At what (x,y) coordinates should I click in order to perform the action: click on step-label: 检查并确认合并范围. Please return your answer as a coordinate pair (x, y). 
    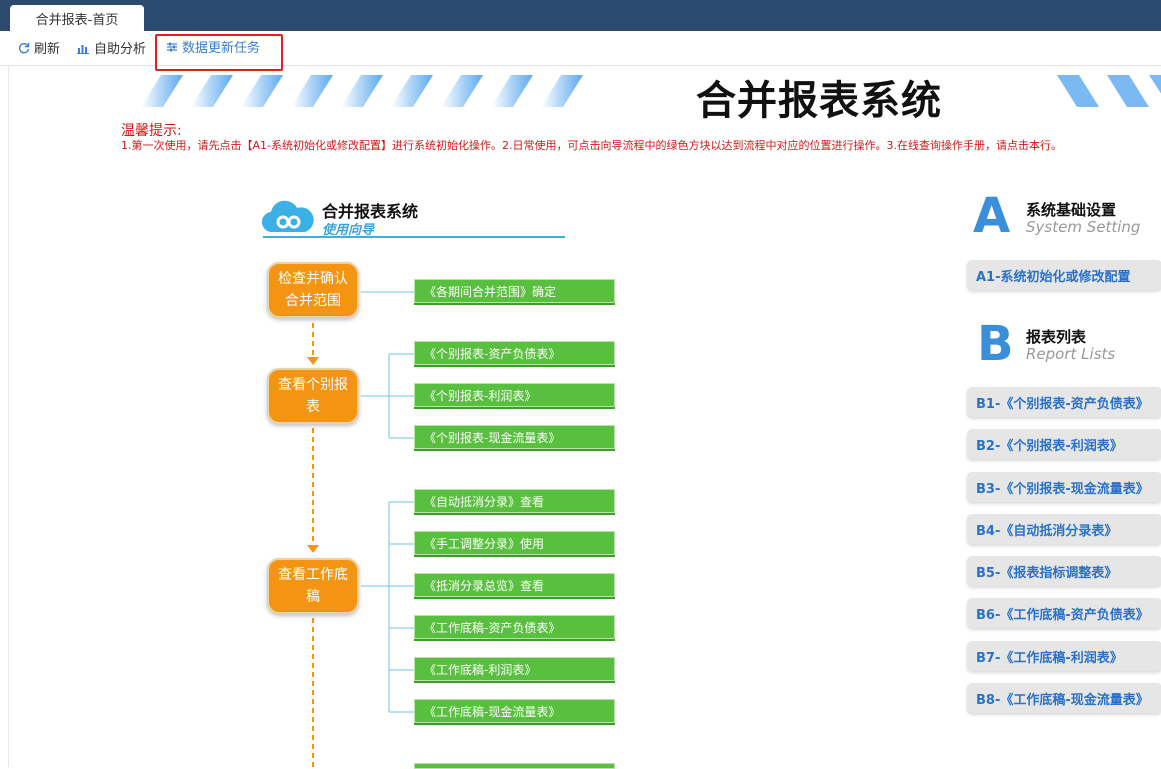
    Looking at the image, I should click on (313, 290).